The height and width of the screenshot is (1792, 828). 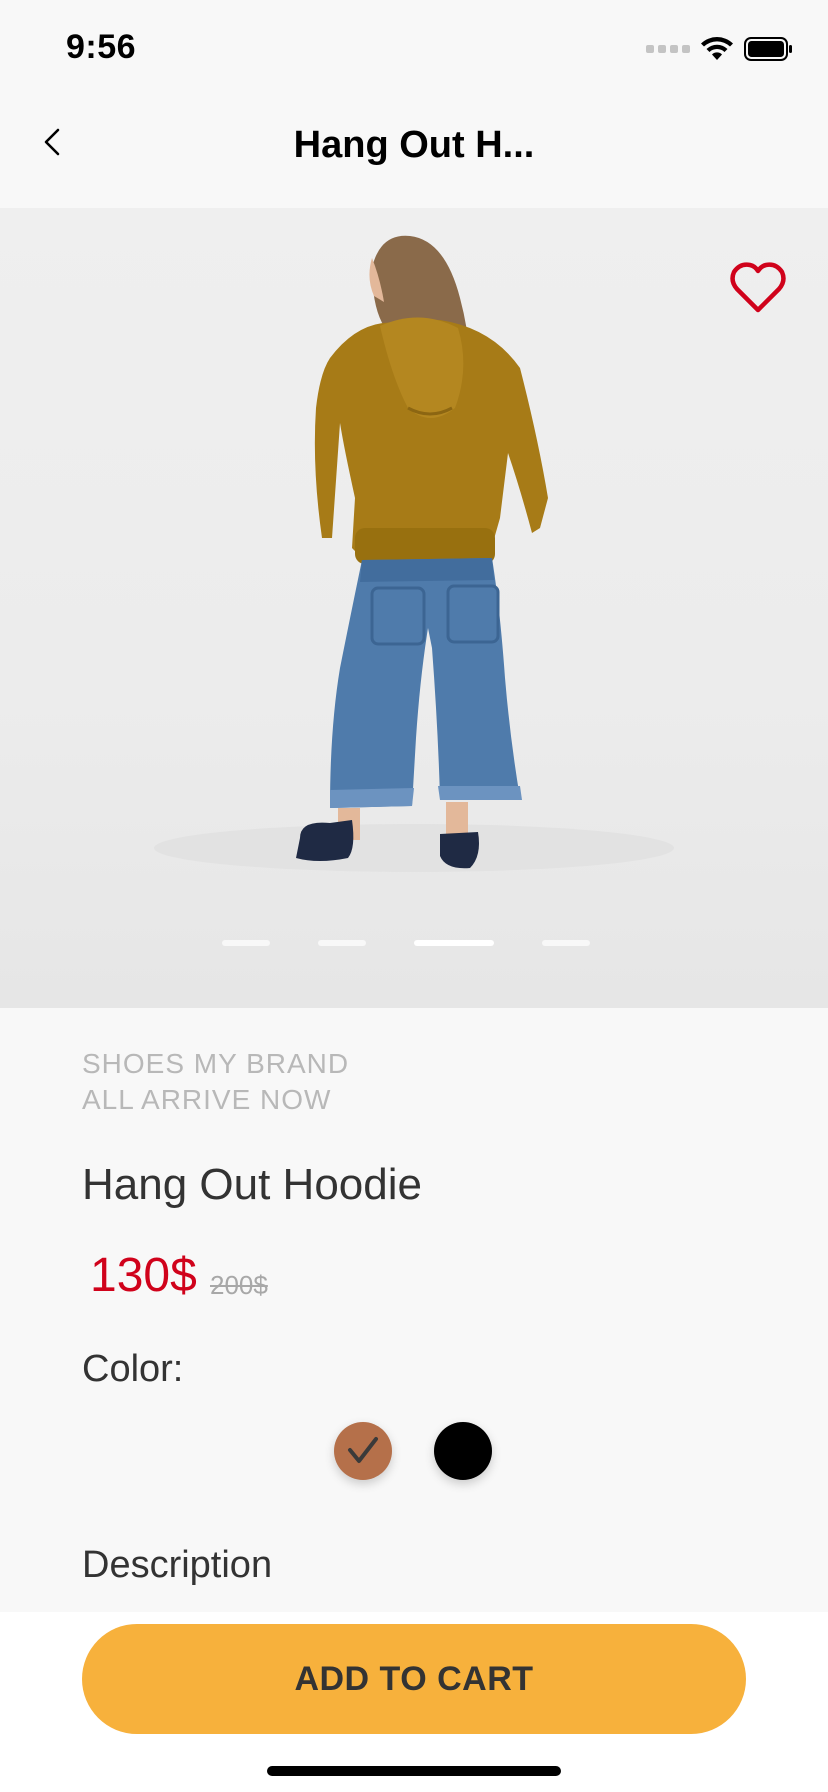 What do you see at coordinates (177, 1565) in the screenshot?
I see `description-heading: Description` at bounding box center [177, 1565].